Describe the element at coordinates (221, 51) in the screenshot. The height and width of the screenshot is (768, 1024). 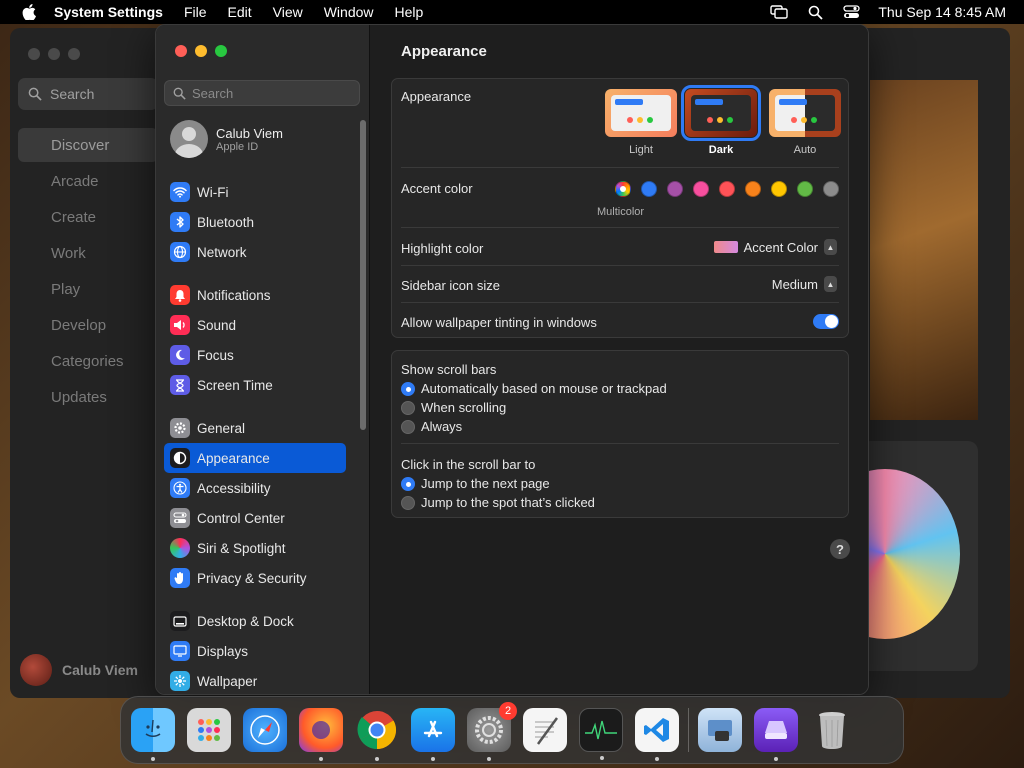
I see `zoom-button` at that location.